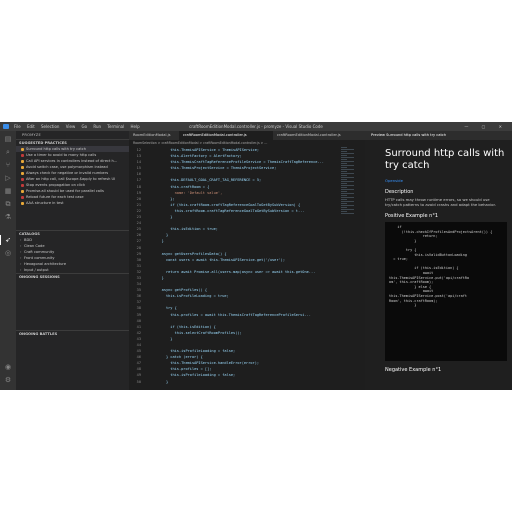  Describe the element at coordinates (154, 135) in the screenshot. I see `editor-tab: RoomEditionModal.js` at that location.